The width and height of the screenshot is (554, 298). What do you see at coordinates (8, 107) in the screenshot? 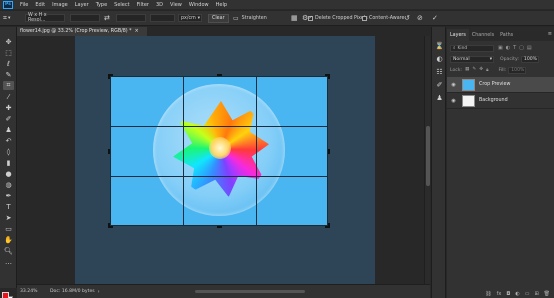
I see `healing-tool: ✚` at bounding box center [8, 107].